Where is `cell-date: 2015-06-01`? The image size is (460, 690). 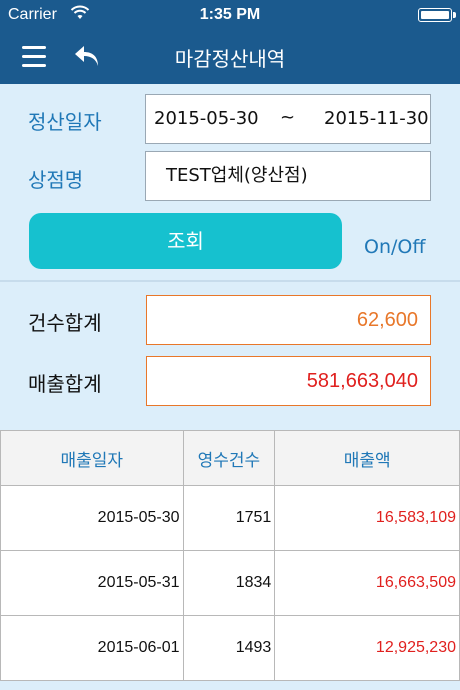 cell-date: 2015-06-01 is located at coordinates (92, 648).